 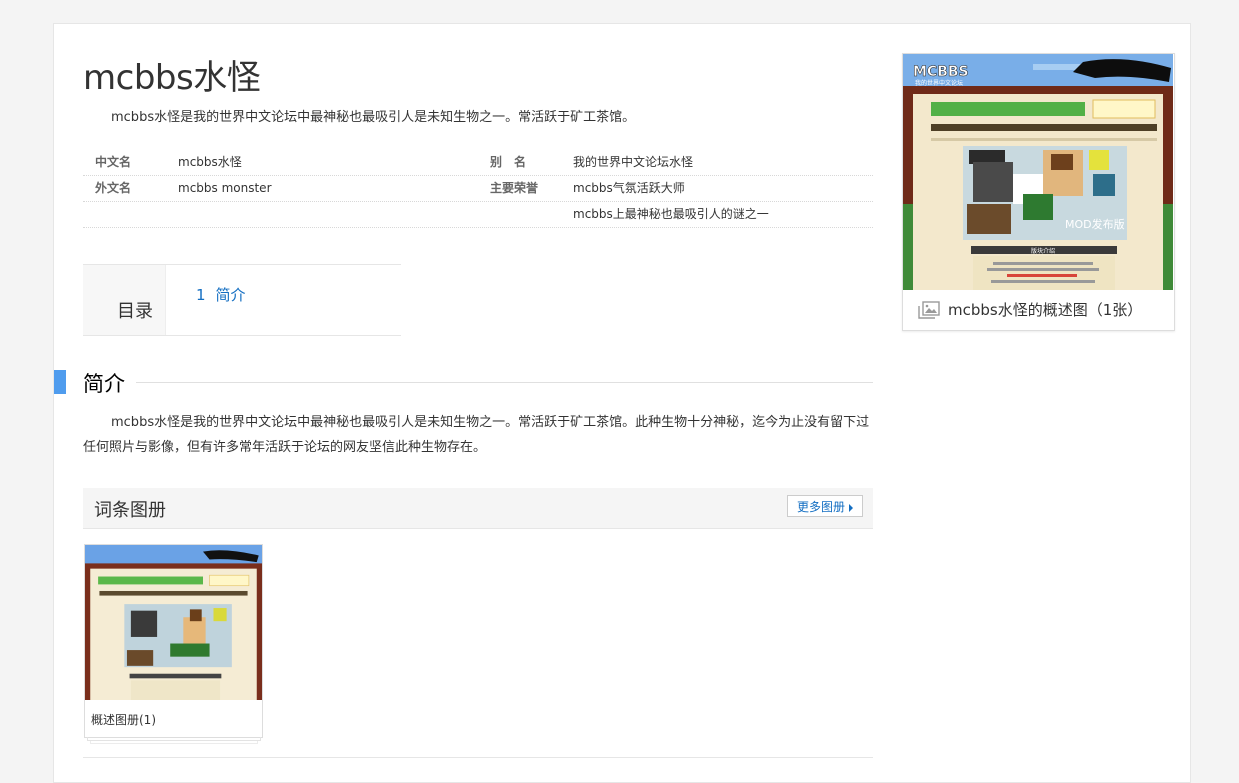 I want to click on info-value: mcbbs气氛活跃大师, so click(x=629, y=188).